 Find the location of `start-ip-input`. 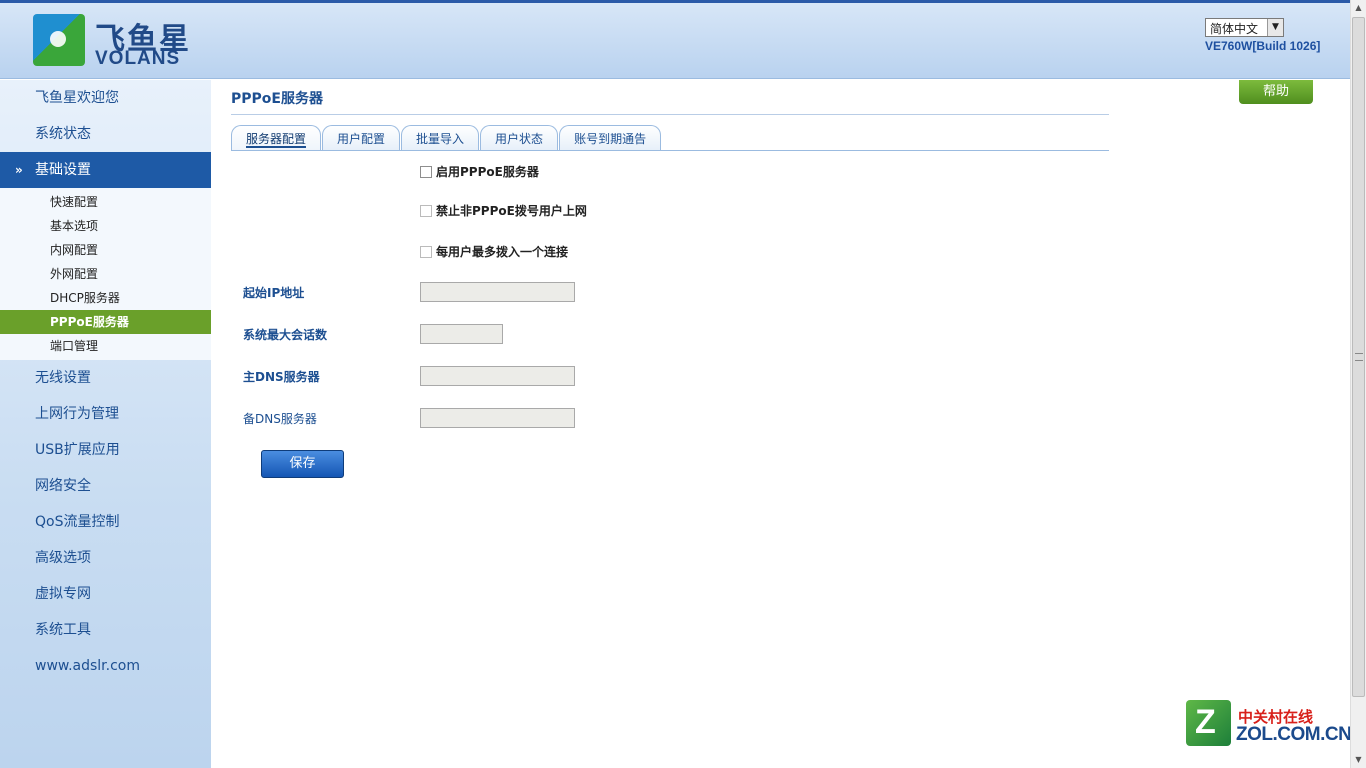

start-ip-input is located at coordinates (497, 292).